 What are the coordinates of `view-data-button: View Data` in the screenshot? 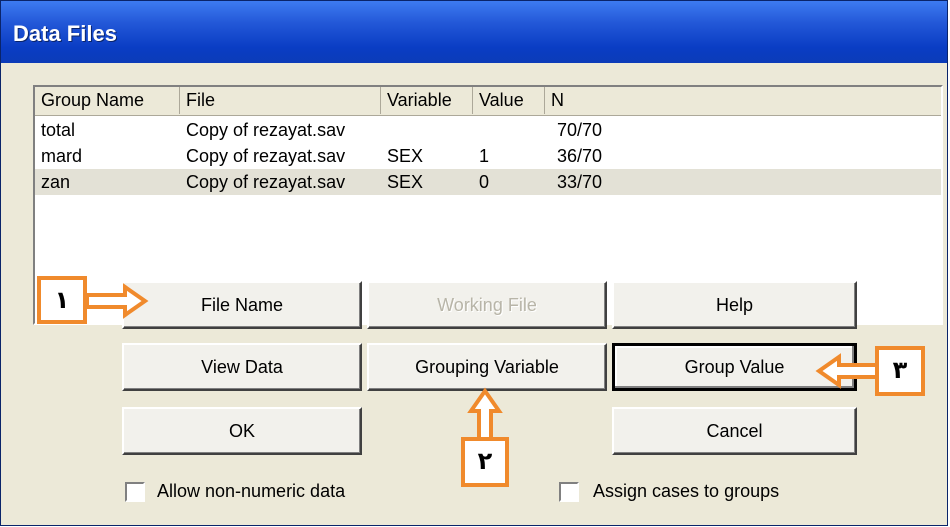 It's located at (242, 367).